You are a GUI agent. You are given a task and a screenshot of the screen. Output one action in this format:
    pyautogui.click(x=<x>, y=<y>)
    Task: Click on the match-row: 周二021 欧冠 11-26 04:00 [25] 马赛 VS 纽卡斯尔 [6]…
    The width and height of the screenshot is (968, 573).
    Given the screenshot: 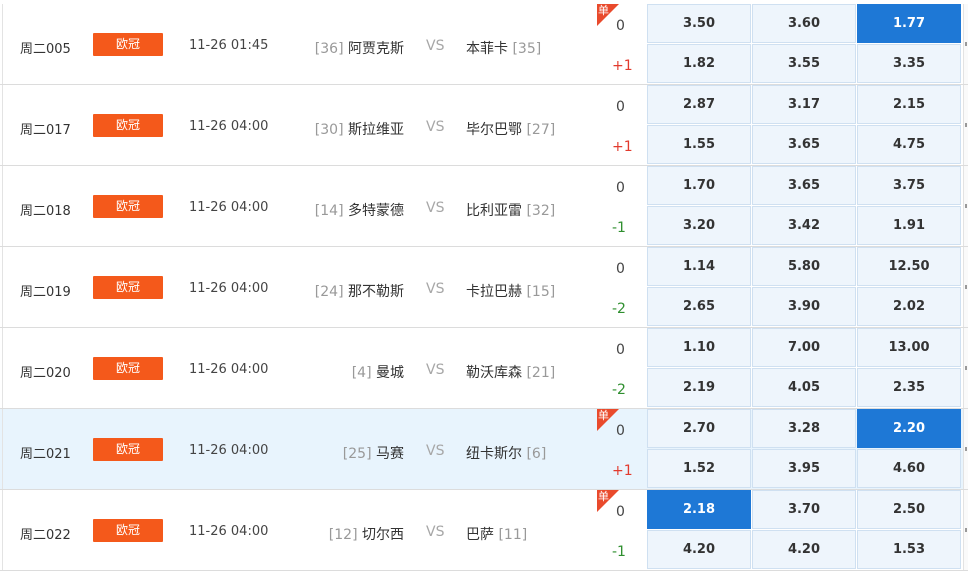 What is the action you would take?
    pyautogui.click(x=484, y=449)
    